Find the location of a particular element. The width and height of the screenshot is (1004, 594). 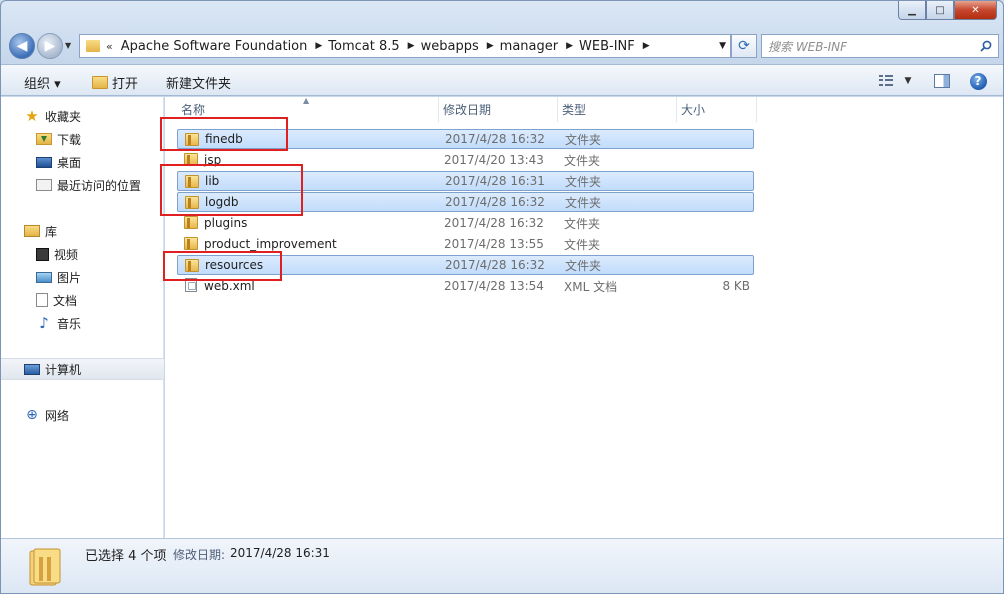

breadcrumb-label: Apache Software Foundation is located at coordinates (214, 46).